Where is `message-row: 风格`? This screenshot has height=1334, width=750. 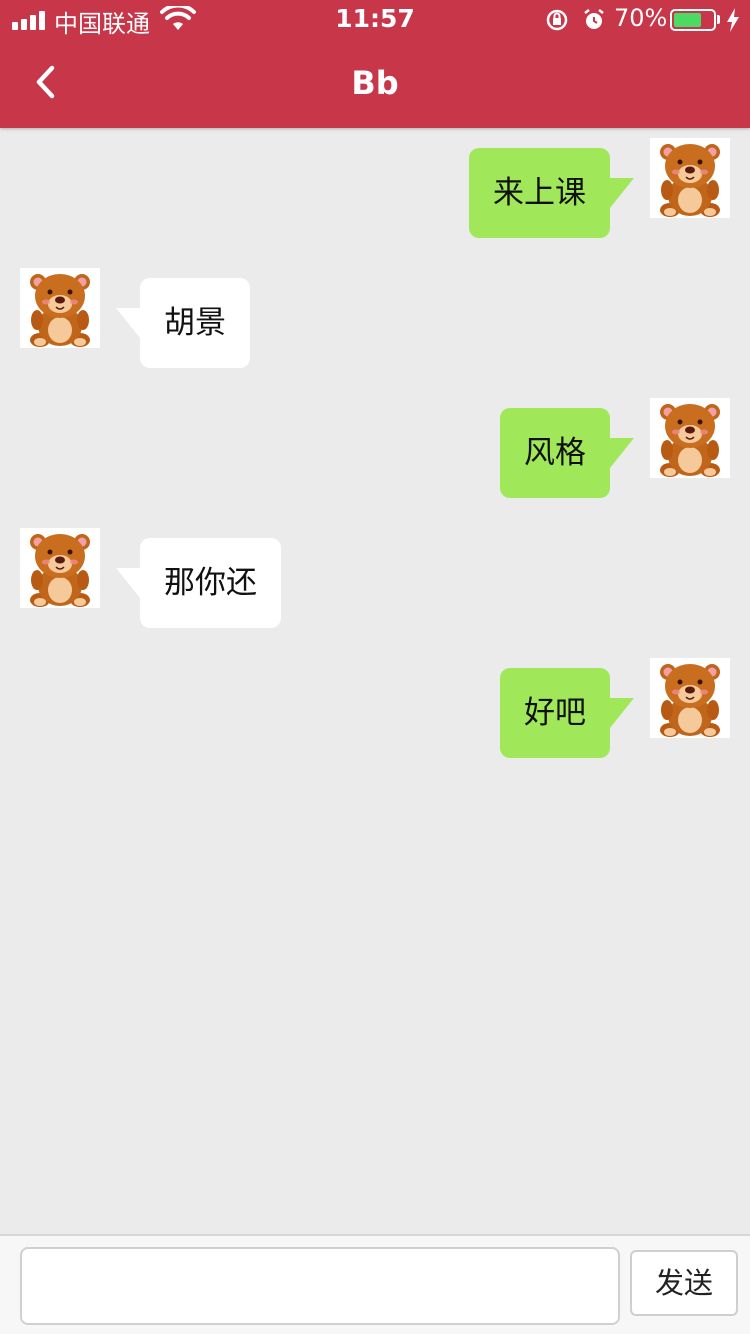 message-row: 风格 is located at coordinates (375, 443).